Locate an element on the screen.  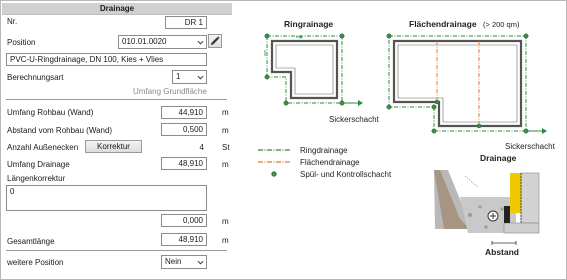
umfang-drainage-label: Umfang Drainage is located at coordinates (38, 164).